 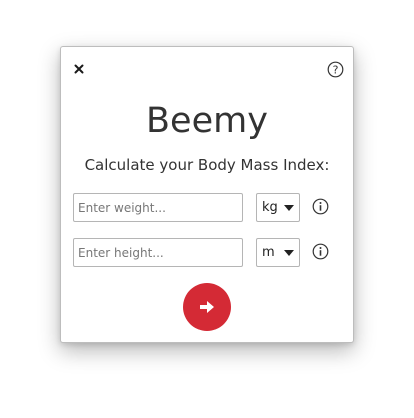 I want to click on weight-input, so click(x=158, y=207).